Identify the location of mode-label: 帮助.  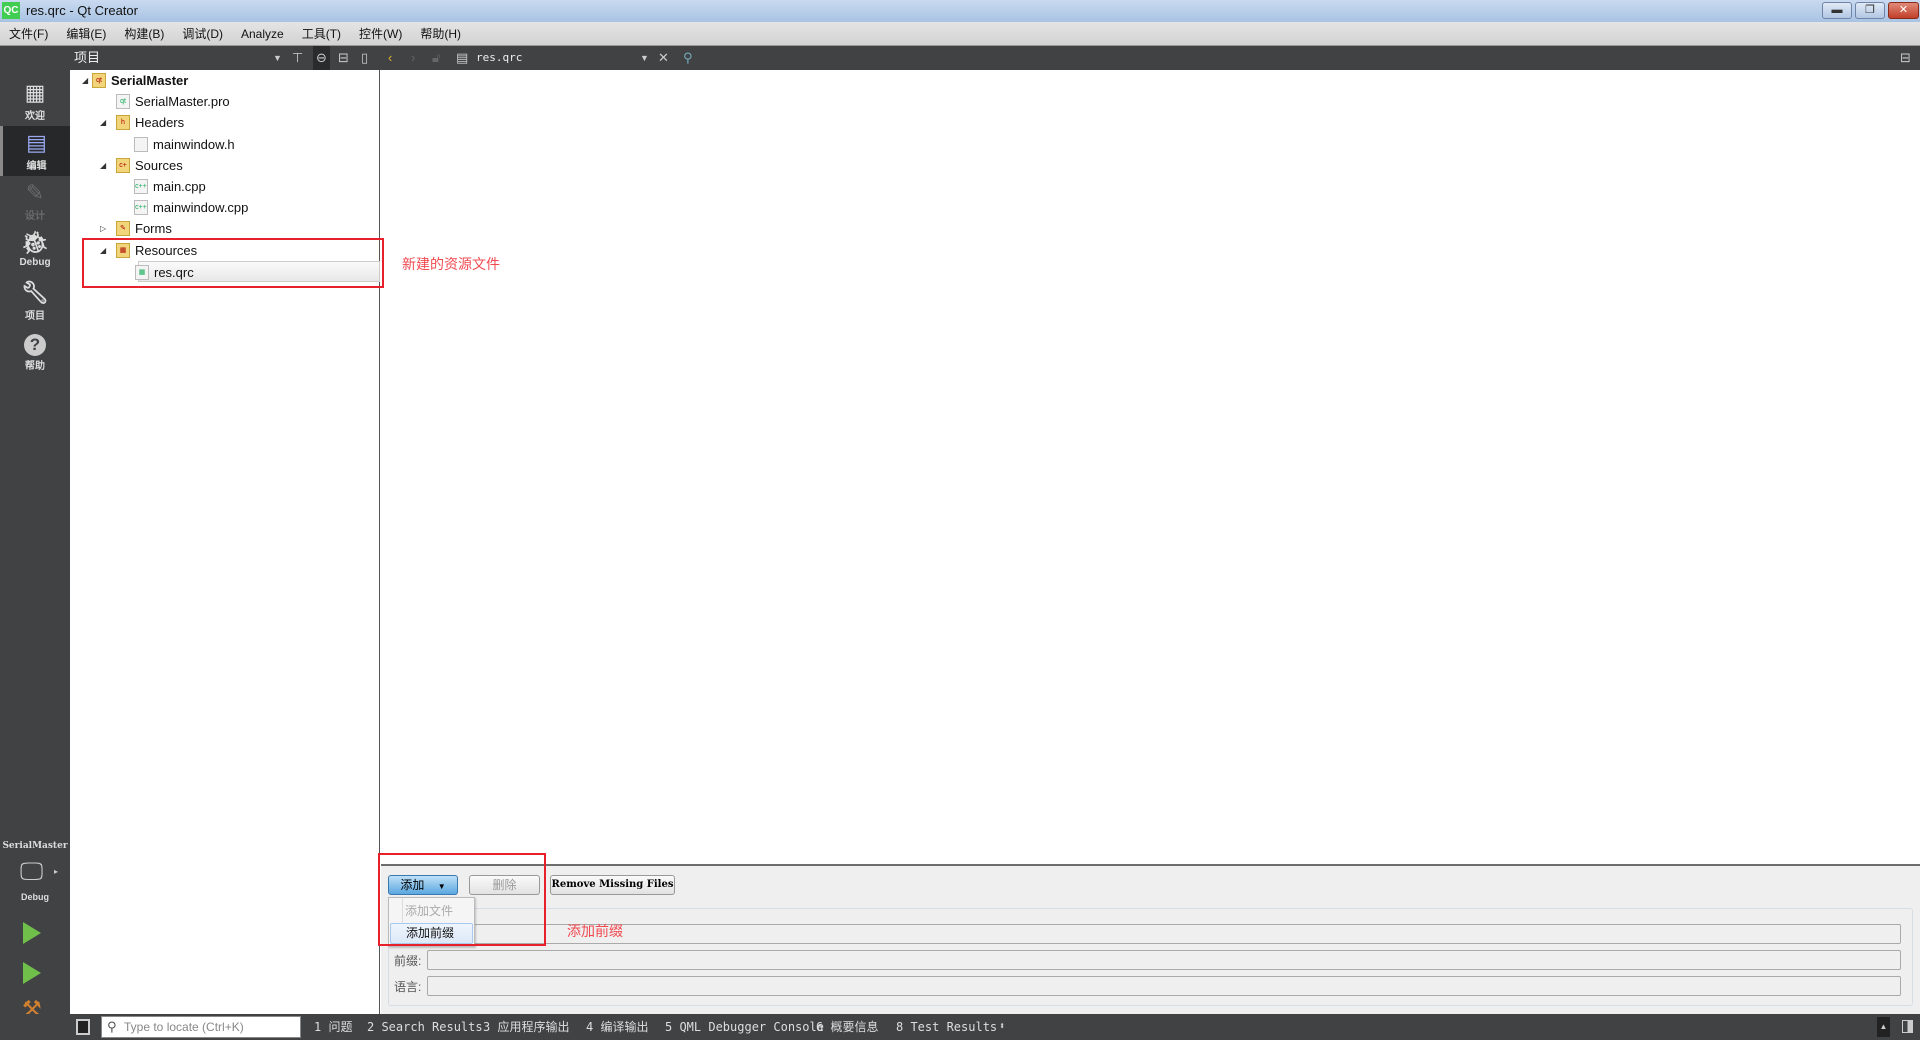
(35, 366).